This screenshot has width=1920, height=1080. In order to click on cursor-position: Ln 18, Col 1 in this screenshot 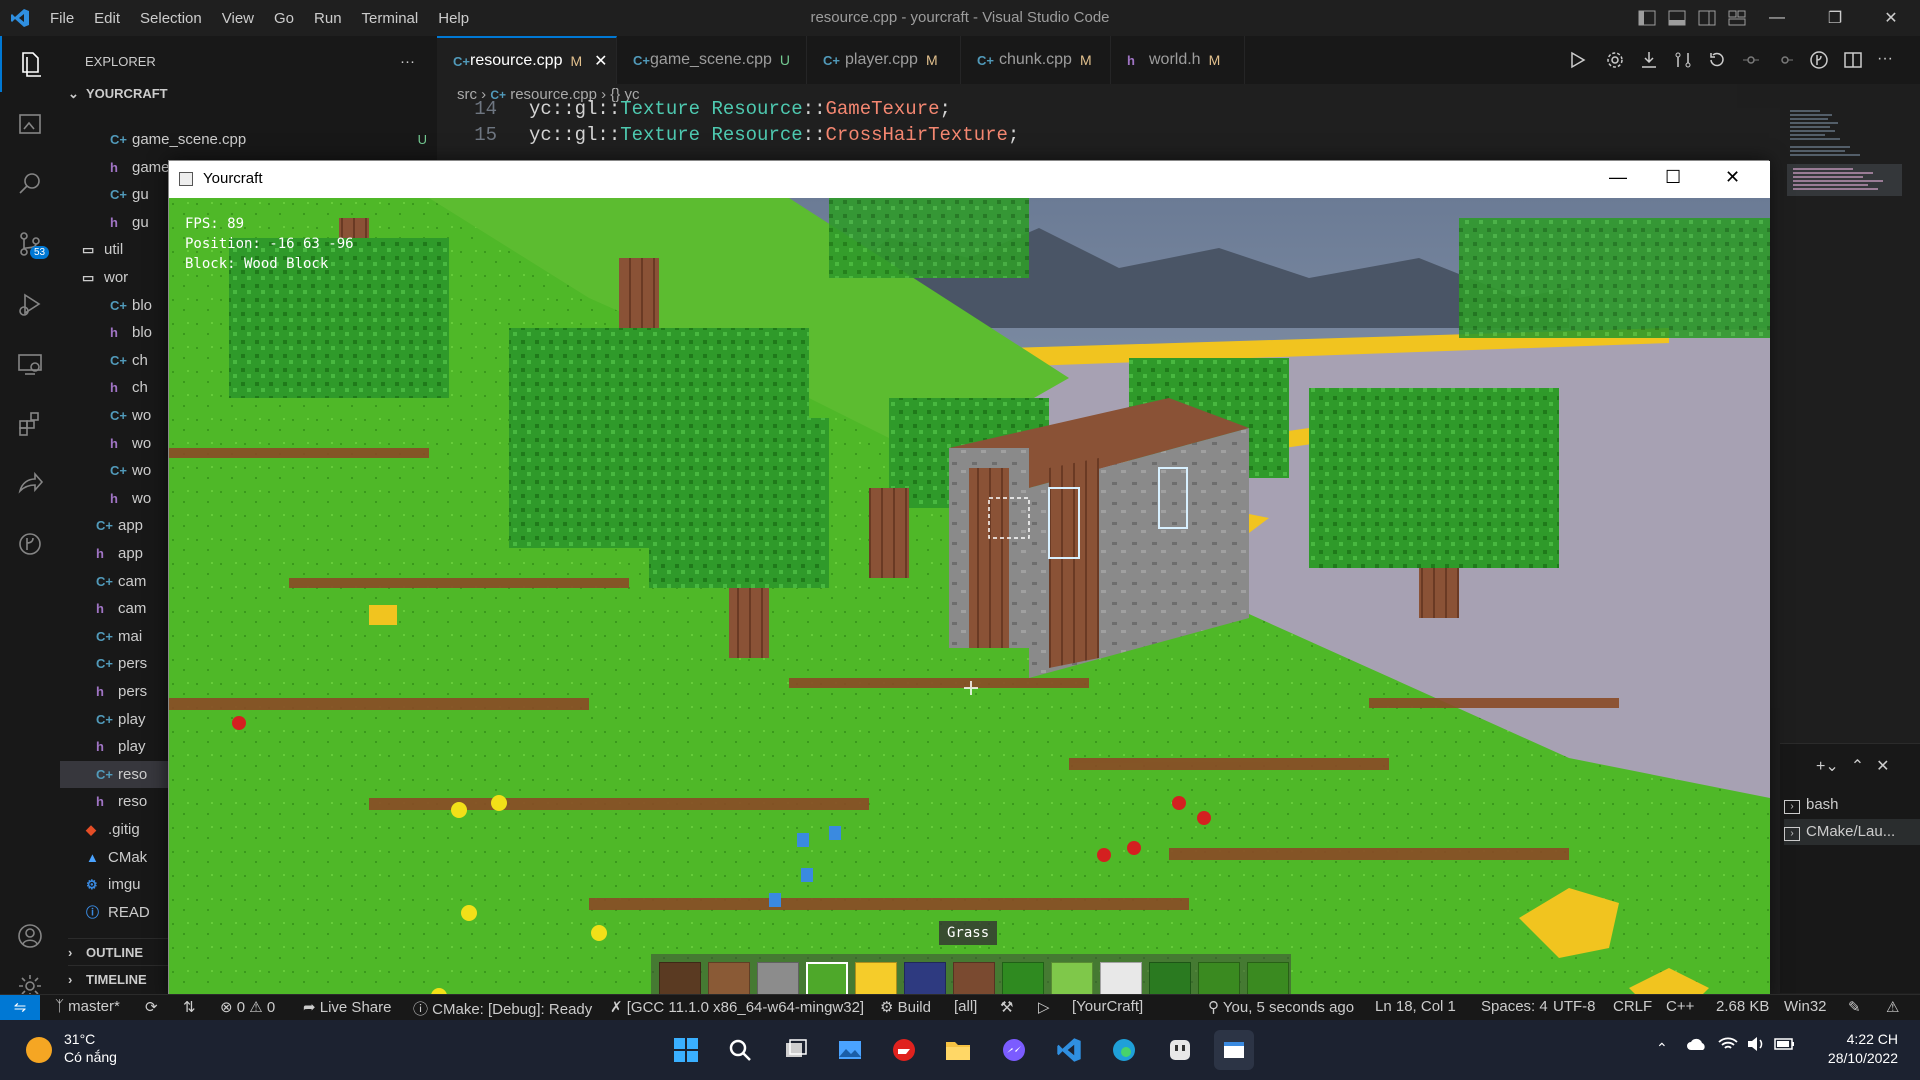, I will do `click(1415, 1006)`.